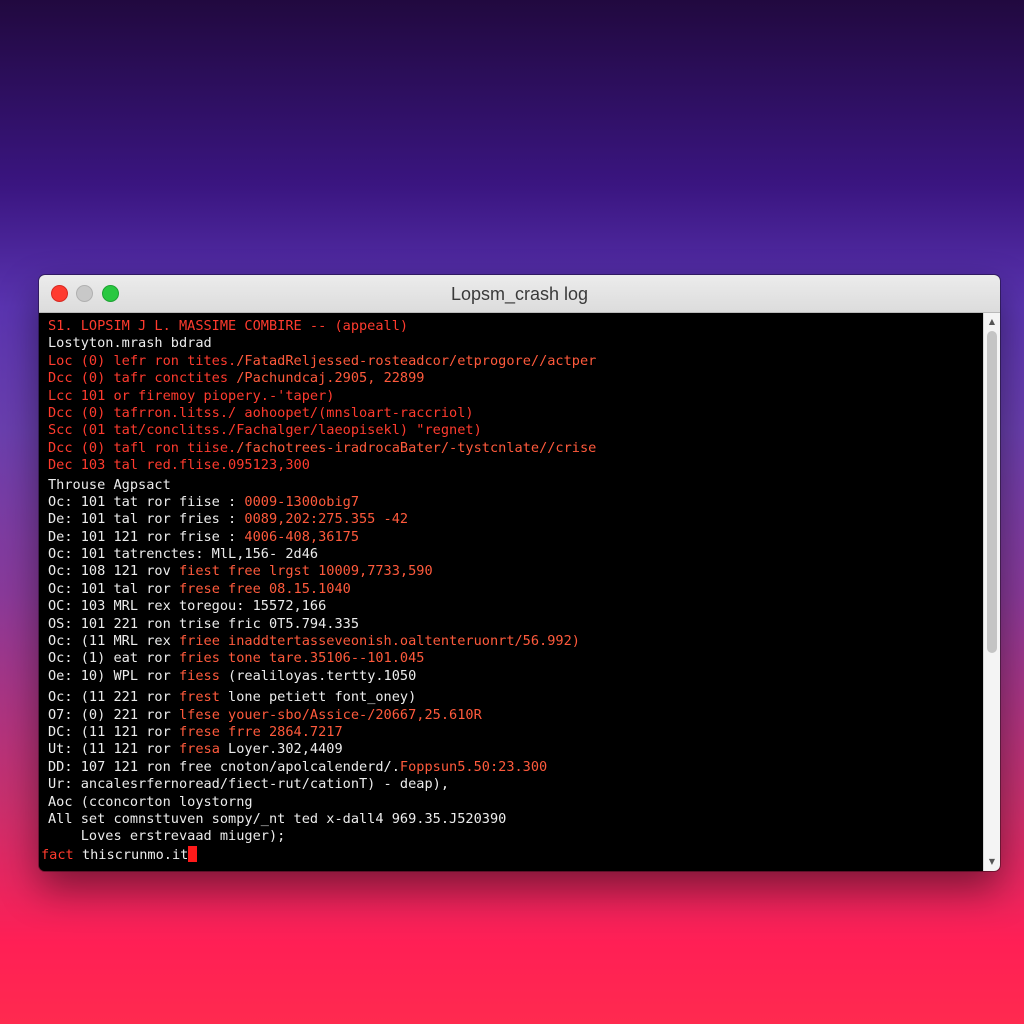 Image resolution: width=1024 pixels, height=1024 pixels. What do you see at coordinates (512, 854) in the screenshot?
I see `command-prompt: fact thiscrunmo.it` at bounding box center [512, 854].